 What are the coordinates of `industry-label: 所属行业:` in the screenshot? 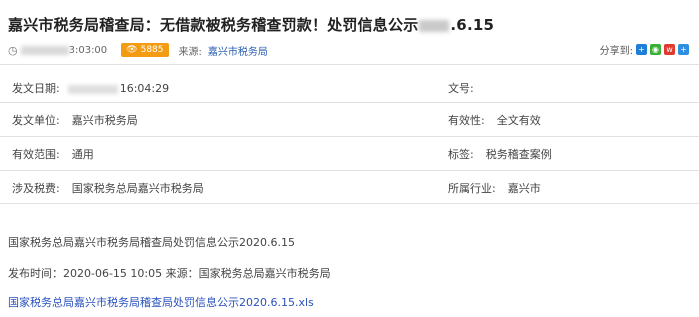 It's located at (472, 188).